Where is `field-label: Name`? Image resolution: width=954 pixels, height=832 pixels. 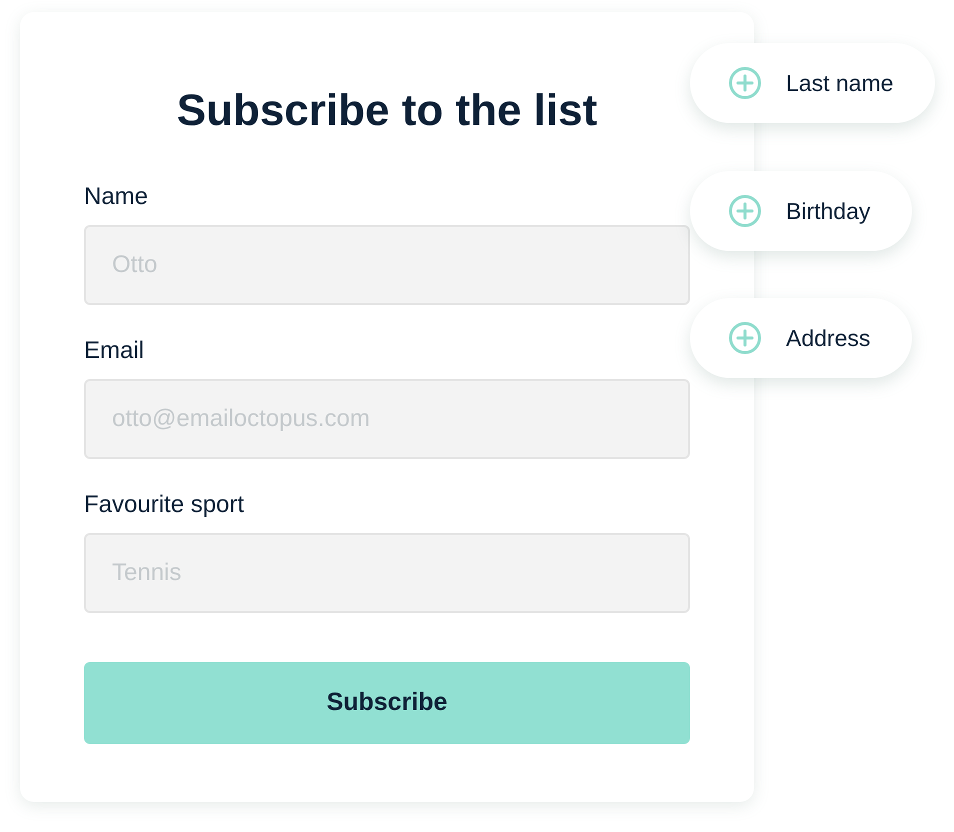 field-label: Name is located at coordinates (117, 197).